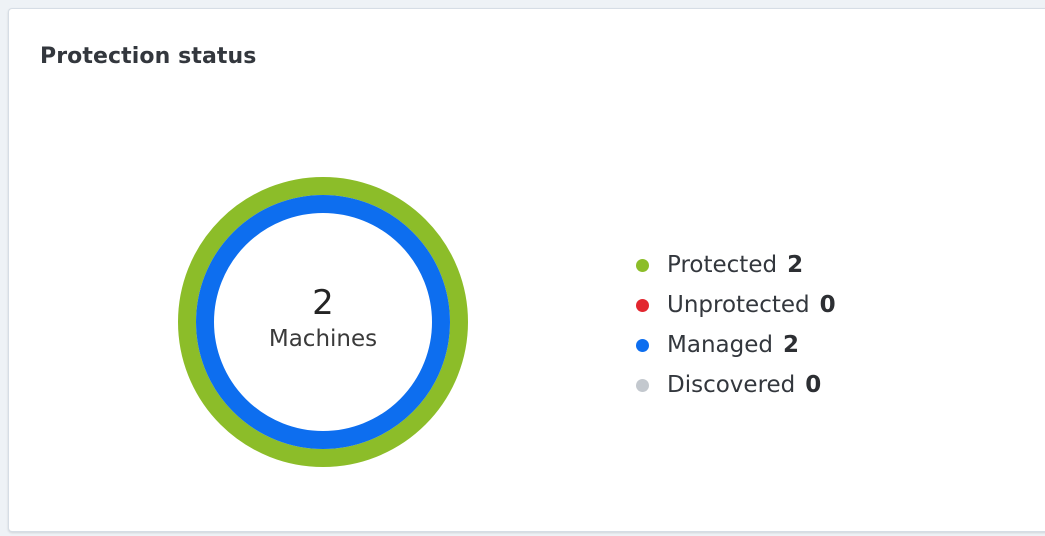 The height and width of the screenshot is (536, 1045). I want to click on legend-label: Managed, so click(720, 345).